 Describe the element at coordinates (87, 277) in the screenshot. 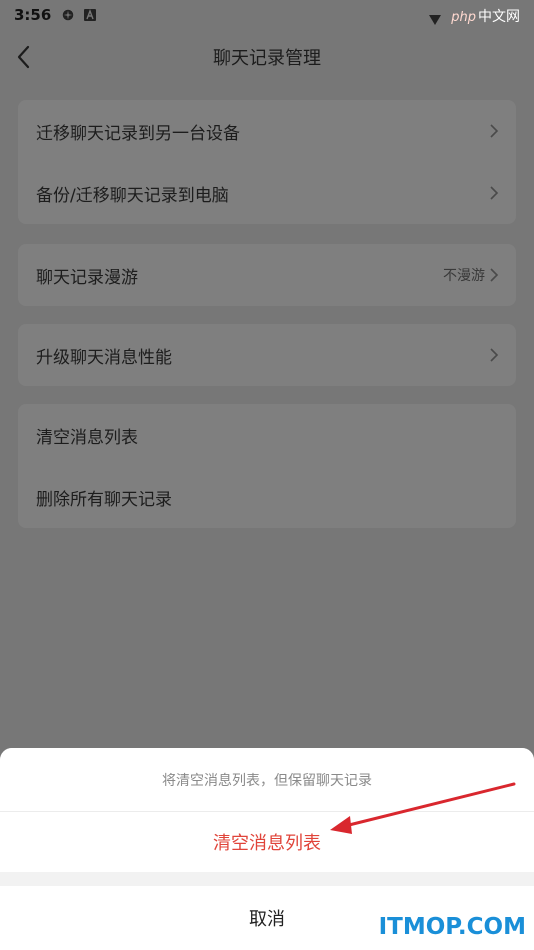

I see `list-item-label: 聊天记录漫游` at that location.